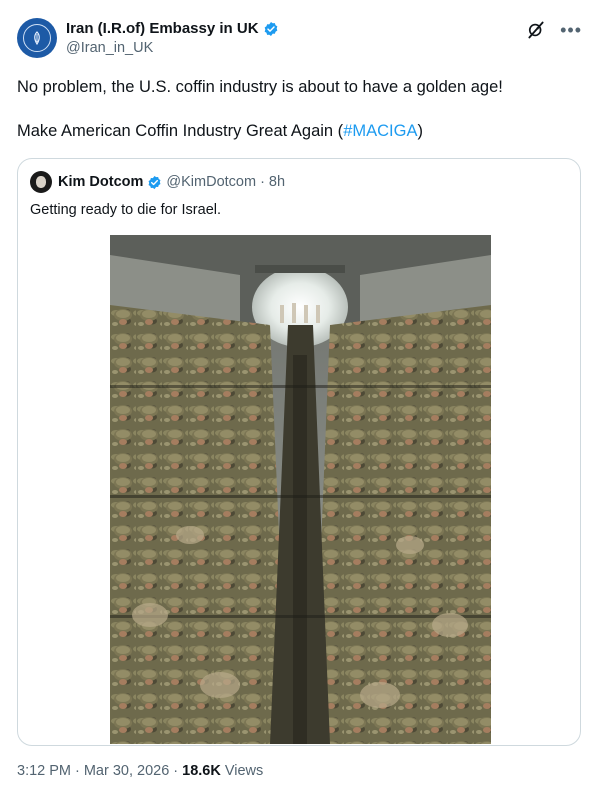  Describe the element at coordinates (277, 182) in the screenshot. I see `quote-time: 8h` at that location.